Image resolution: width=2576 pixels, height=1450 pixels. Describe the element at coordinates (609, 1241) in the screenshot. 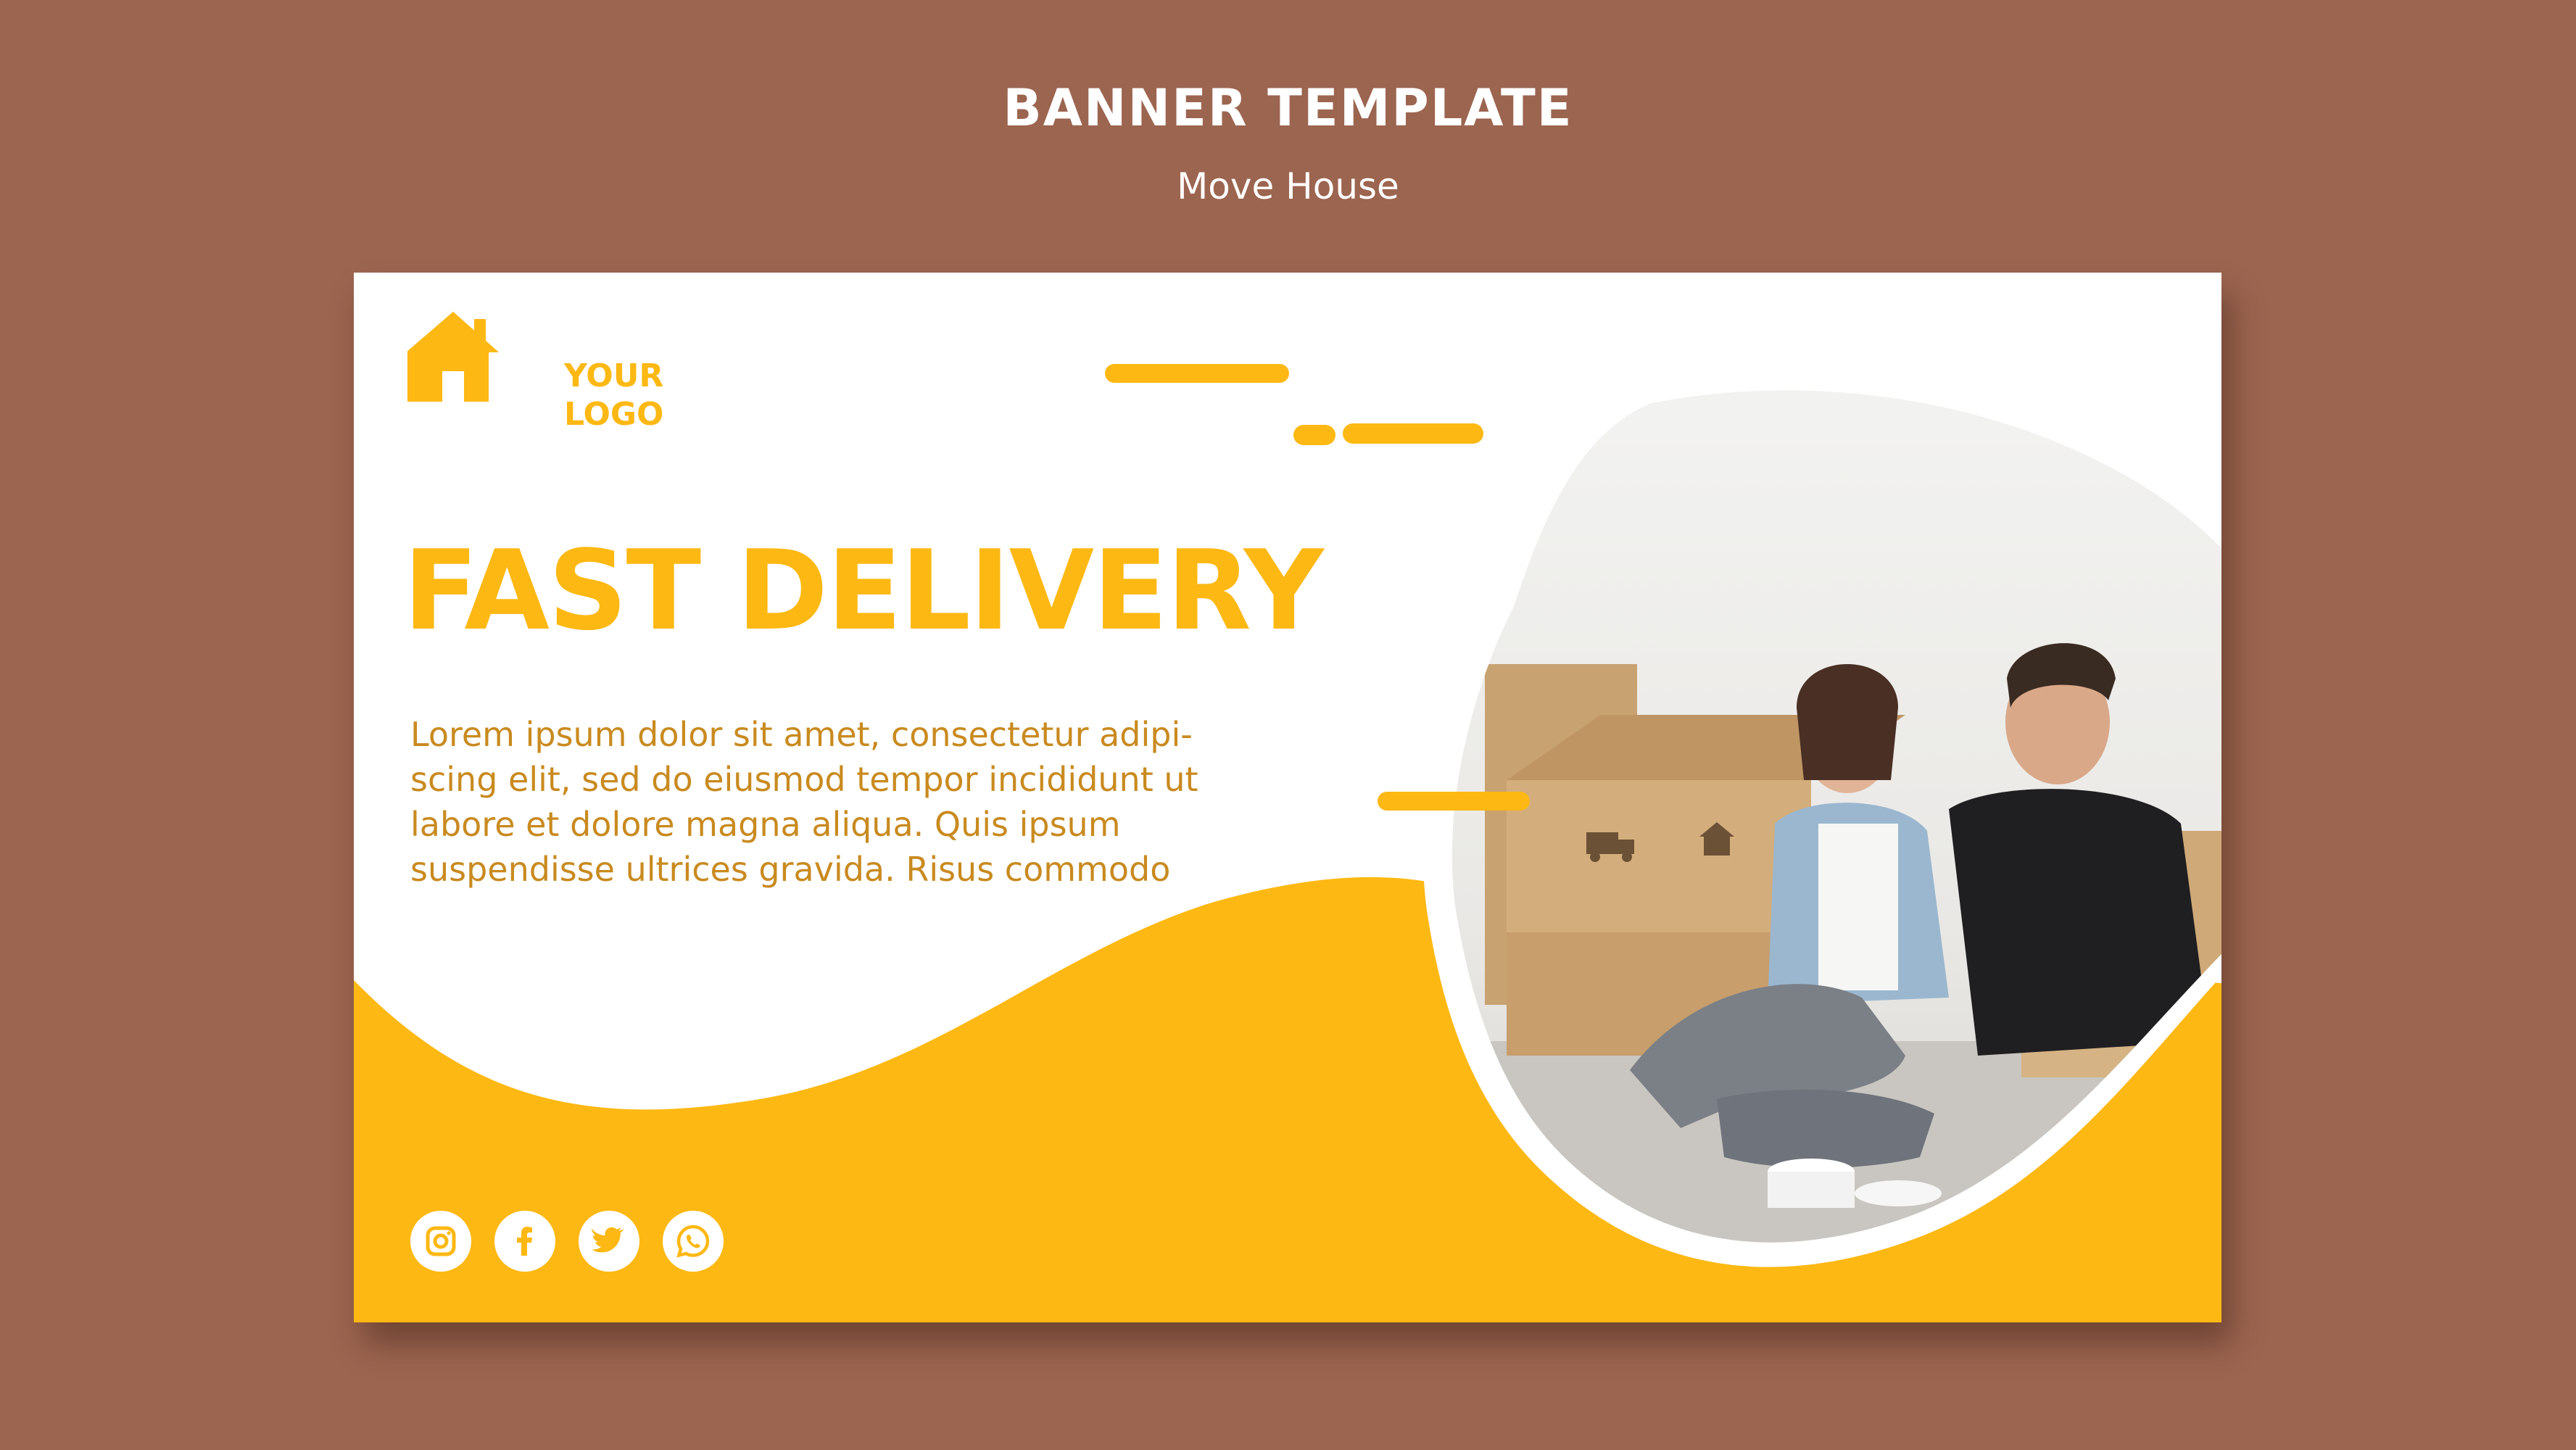

I see `twitter-icon` at that location.